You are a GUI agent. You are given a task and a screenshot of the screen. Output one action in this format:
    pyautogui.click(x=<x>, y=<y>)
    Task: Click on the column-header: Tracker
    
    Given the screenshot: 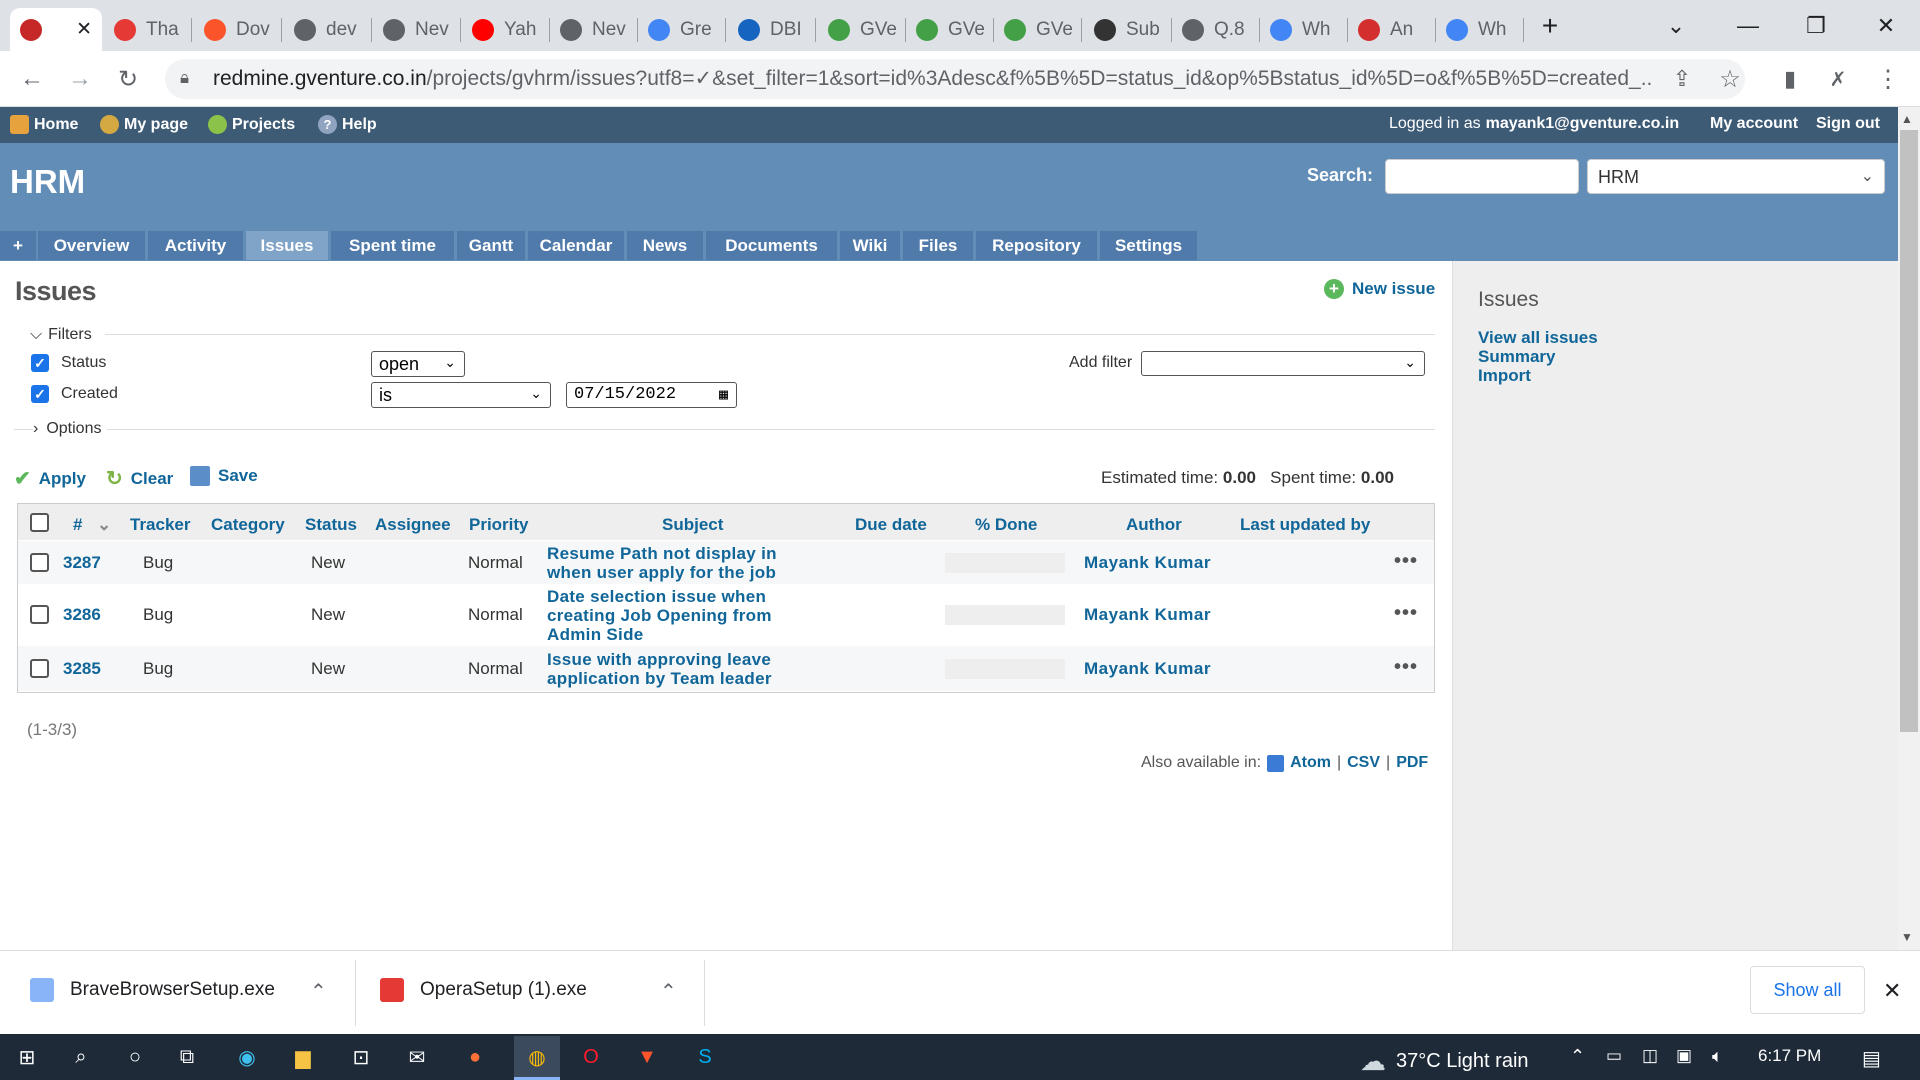 What is the action you would take?
    pyautogui.click(x=160, y=525)
    